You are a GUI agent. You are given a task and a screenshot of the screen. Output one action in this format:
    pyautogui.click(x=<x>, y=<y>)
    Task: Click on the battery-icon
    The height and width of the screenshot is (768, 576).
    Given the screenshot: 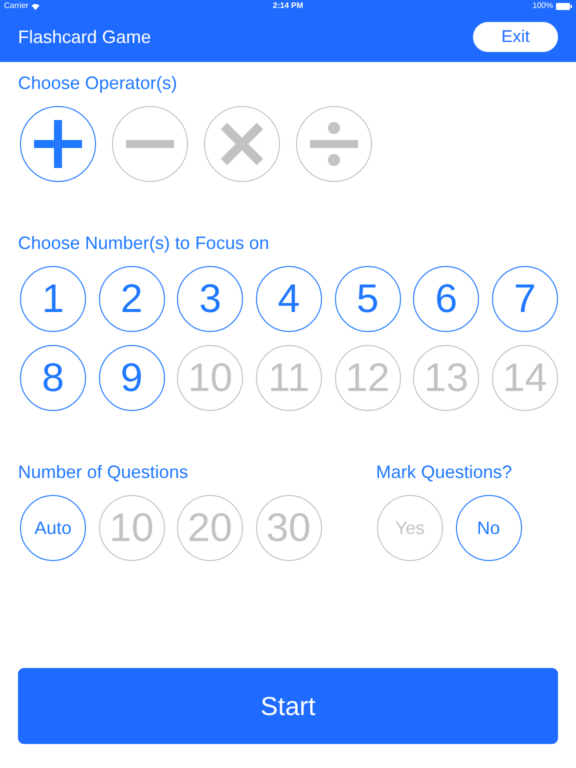 What is the action you would take?
    pyautogui.click(x=564, y=6)
    